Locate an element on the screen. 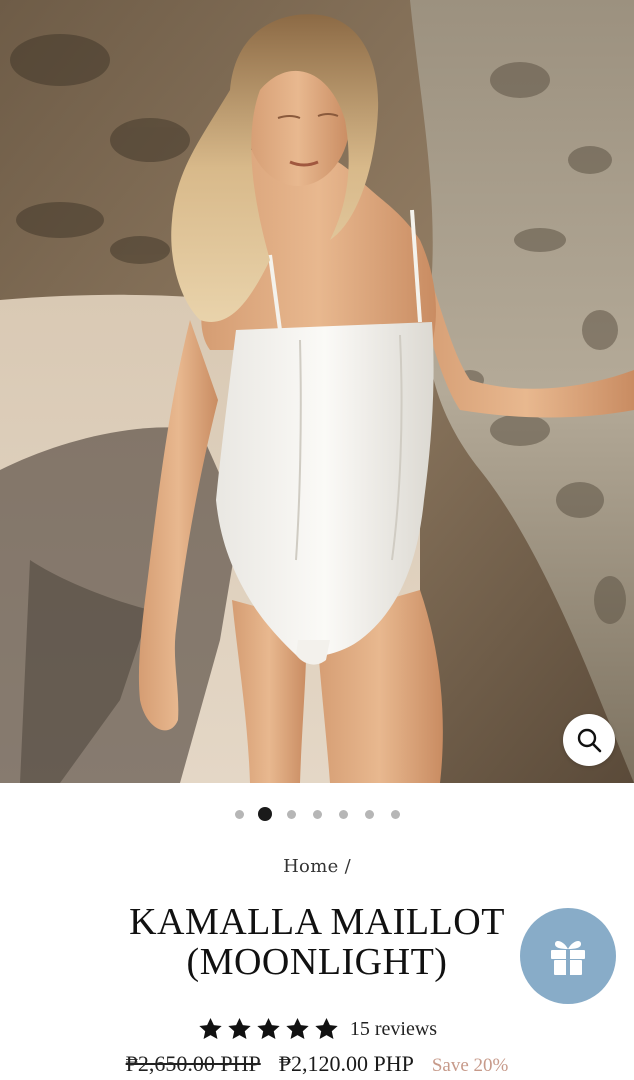 The image size is (634, 1080). star-rating is located at coordinates (268, 1029).